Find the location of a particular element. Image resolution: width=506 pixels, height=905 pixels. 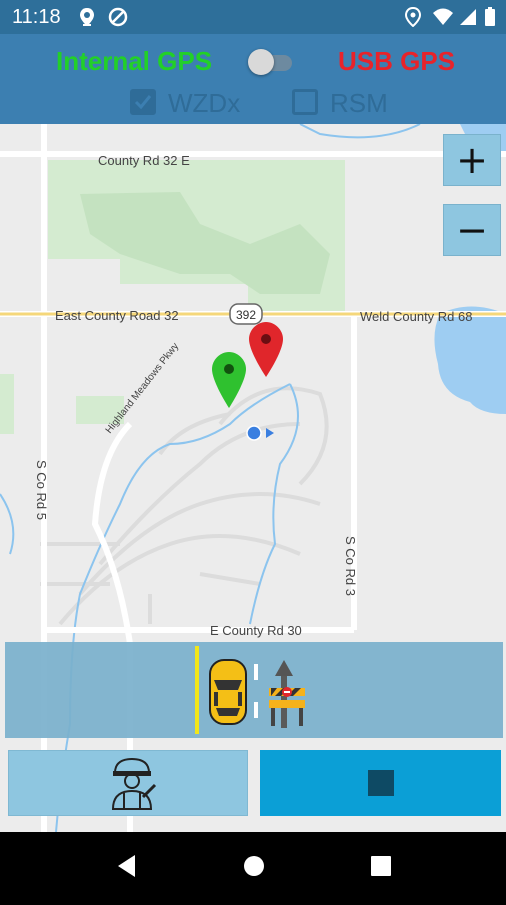

lane-divider-line is located at coordinates (197, 690).